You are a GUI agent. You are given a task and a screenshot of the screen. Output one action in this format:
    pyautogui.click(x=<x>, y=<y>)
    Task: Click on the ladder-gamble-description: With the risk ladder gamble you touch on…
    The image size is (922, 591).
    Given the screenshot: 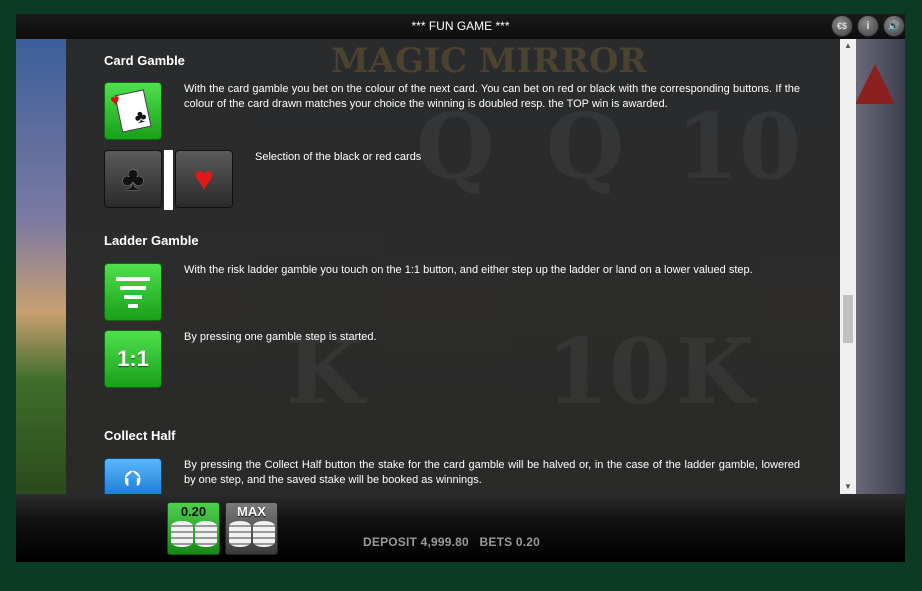 What is the action you would take?
    pyautogui.click(x=468, y=270)
    